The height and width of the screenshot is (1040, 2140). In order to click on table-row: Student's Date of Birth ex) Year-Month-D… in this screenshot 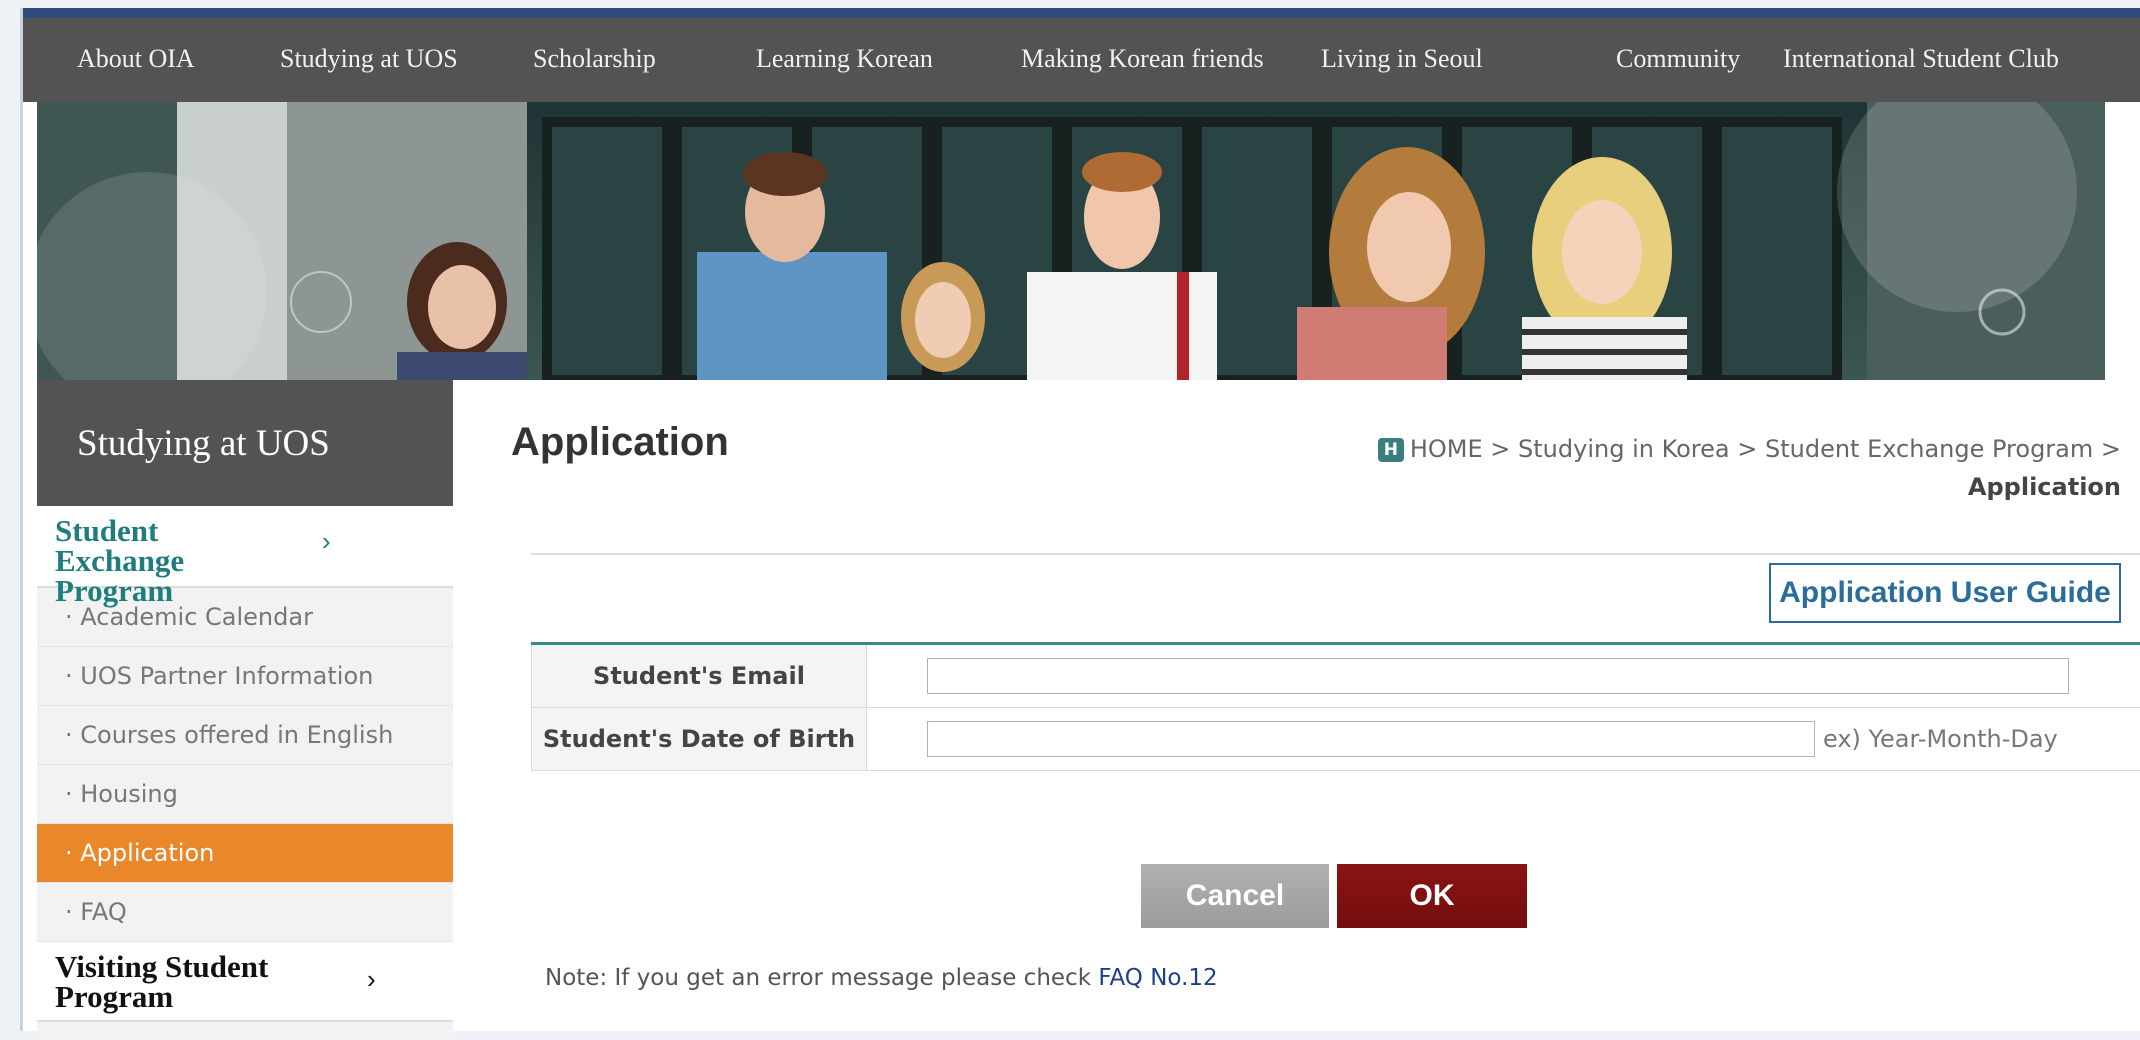, I will do `click(1336, 739)`.